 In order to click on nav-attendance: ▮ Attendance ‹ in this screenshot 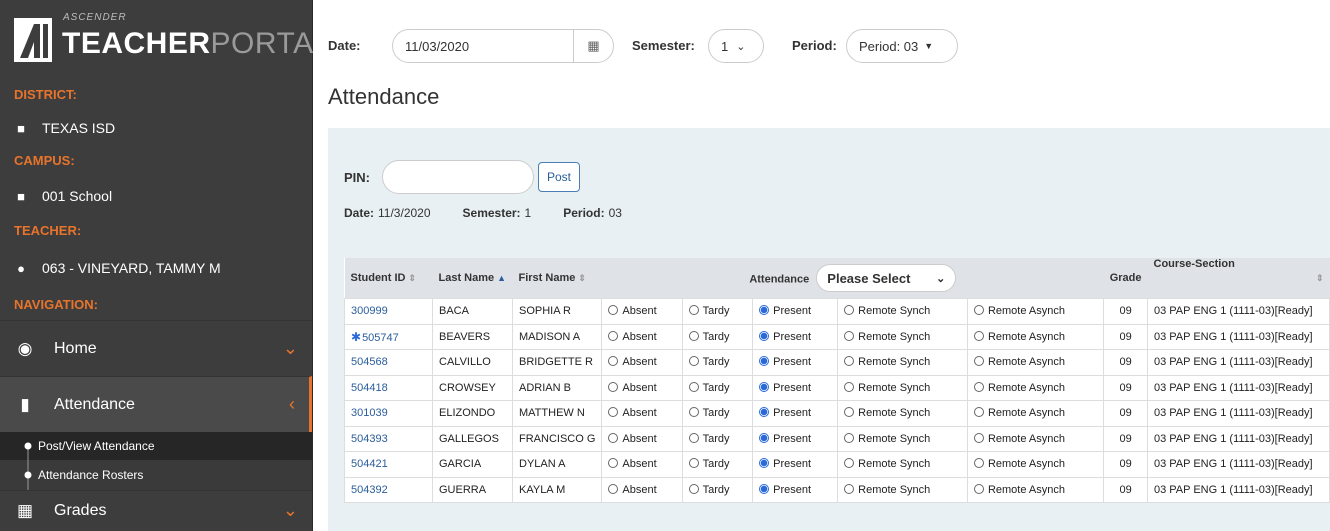, I will do `click(156, 404)`.